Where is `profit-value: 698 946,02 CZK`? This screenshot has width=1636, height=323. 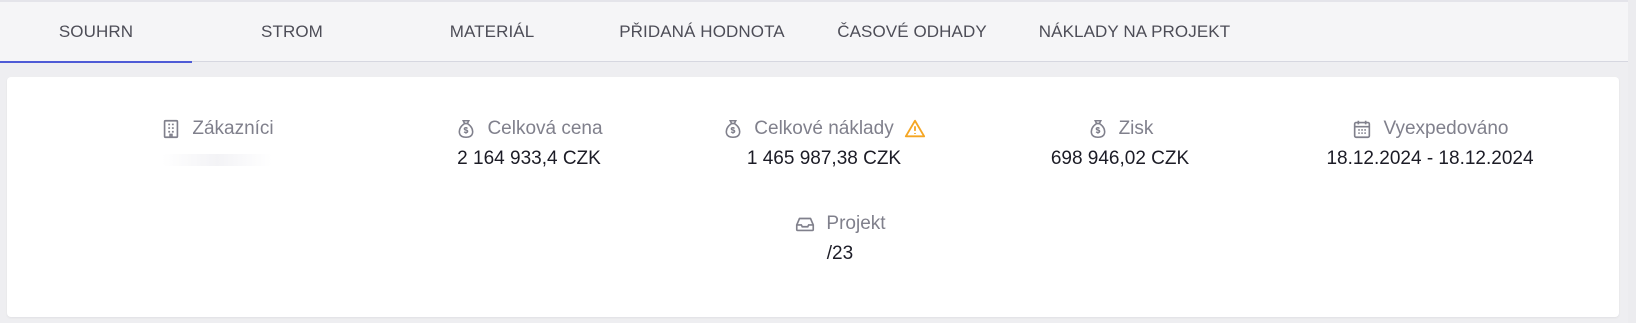 profit-value: 698 946,02 CZK is located at coordinates (1120, 158).